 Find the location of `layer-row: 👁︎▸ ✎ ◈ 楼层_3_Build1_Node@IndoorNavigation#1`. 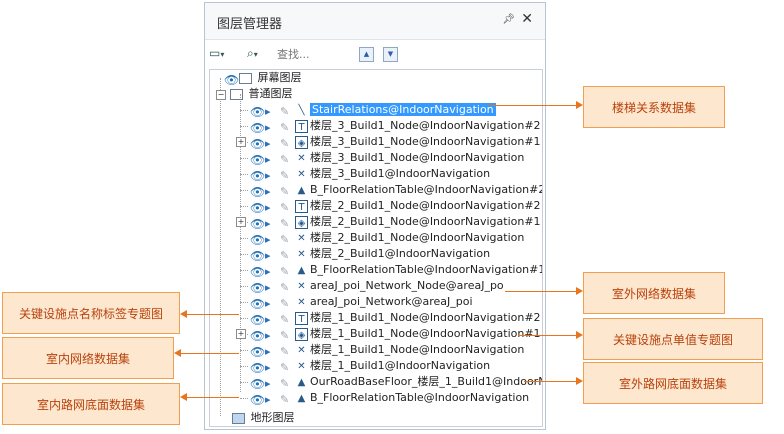

layer-row: 👁︎▸ ✎ ◈ 楼层_3_Build1_Node@IndoorNavigation#1 is located at coordinates (395, 142).